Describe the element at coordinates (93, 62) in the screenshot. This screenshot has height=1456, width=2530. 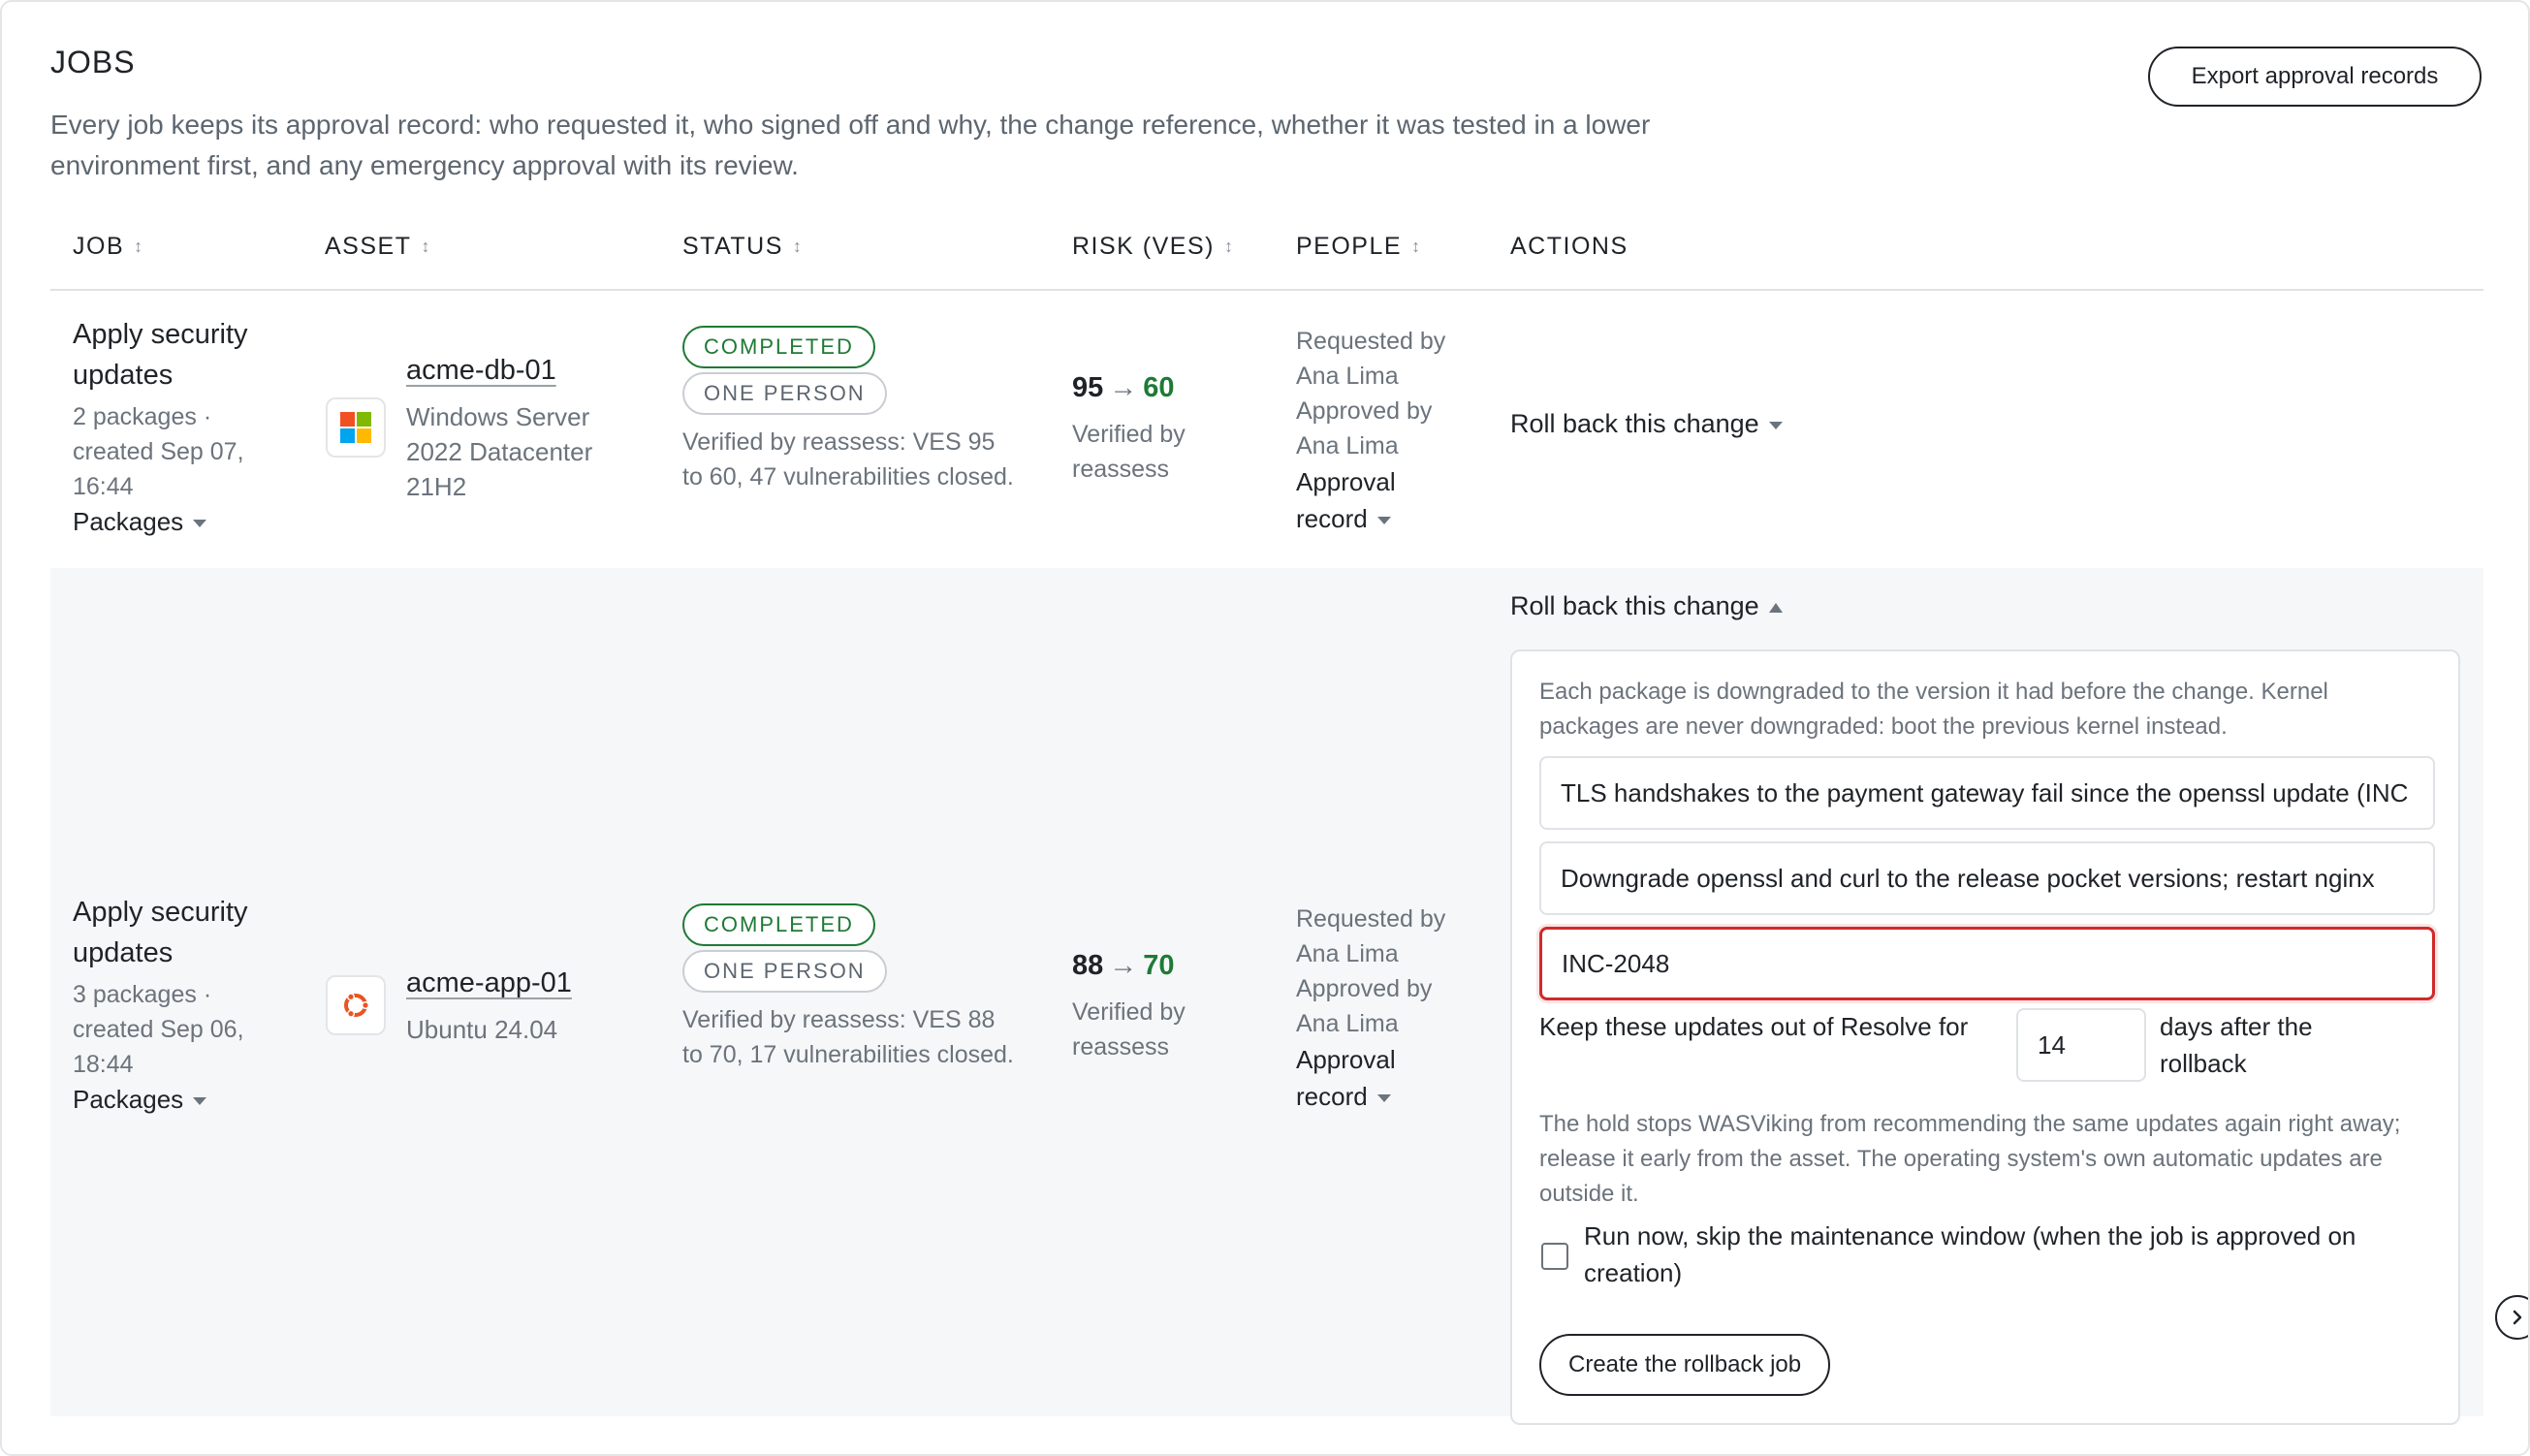
I see `page-title: JOBS` at that location.